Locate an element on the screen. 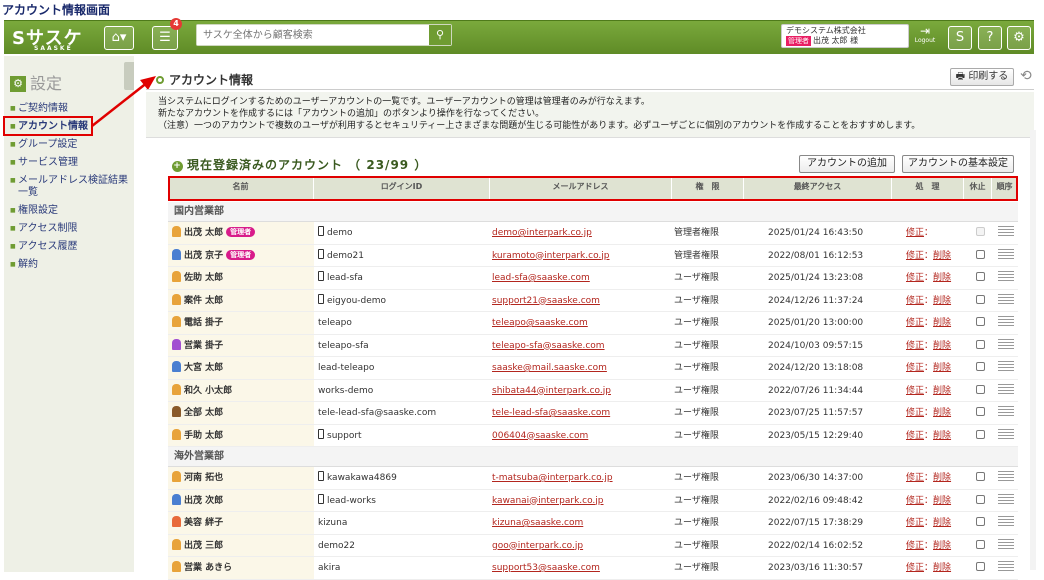  saaske-s-icon: S is located at coordinates (960, 38).